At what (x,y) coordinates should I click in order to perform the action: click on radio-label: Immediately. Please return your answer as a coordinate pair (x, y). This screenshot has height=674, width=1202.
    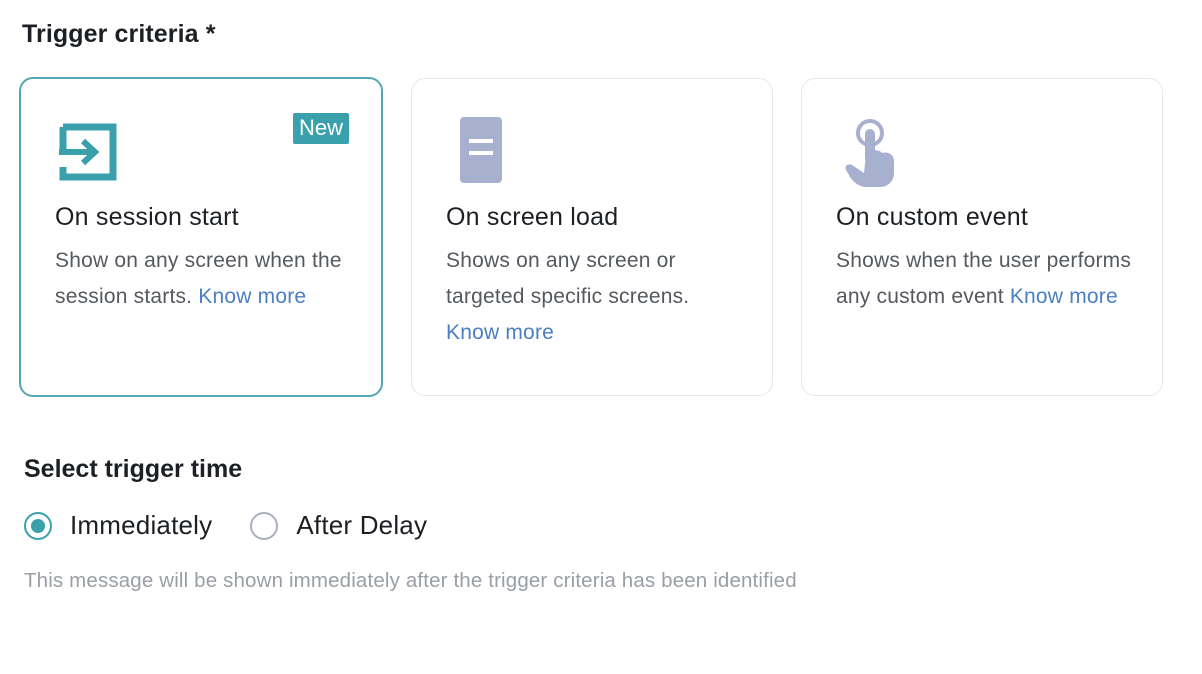
    Looking at the image, I should click on (141, 525).